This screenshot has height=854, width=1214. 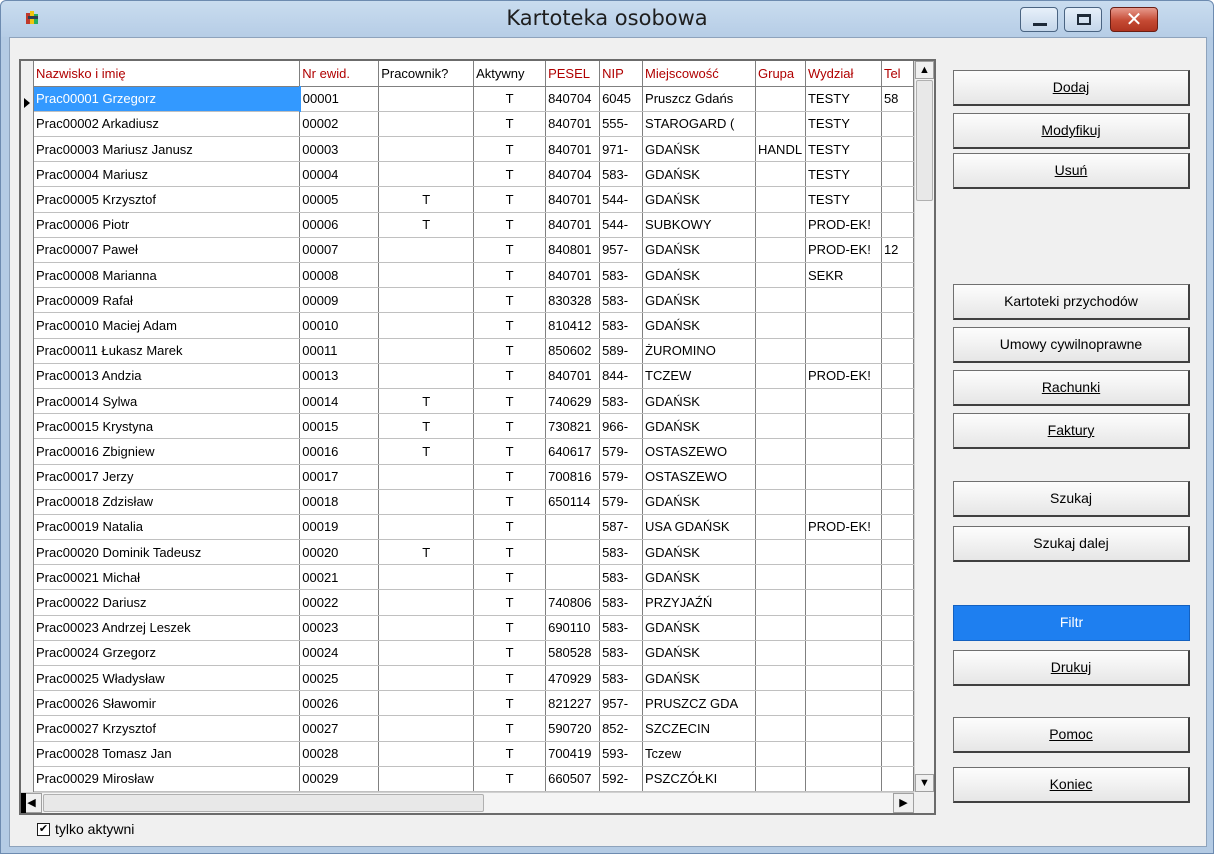 What do you see at coordinates (621, 351) in the screenshot?
I see `table-cell: 589-` at bounding box center [621, 351].